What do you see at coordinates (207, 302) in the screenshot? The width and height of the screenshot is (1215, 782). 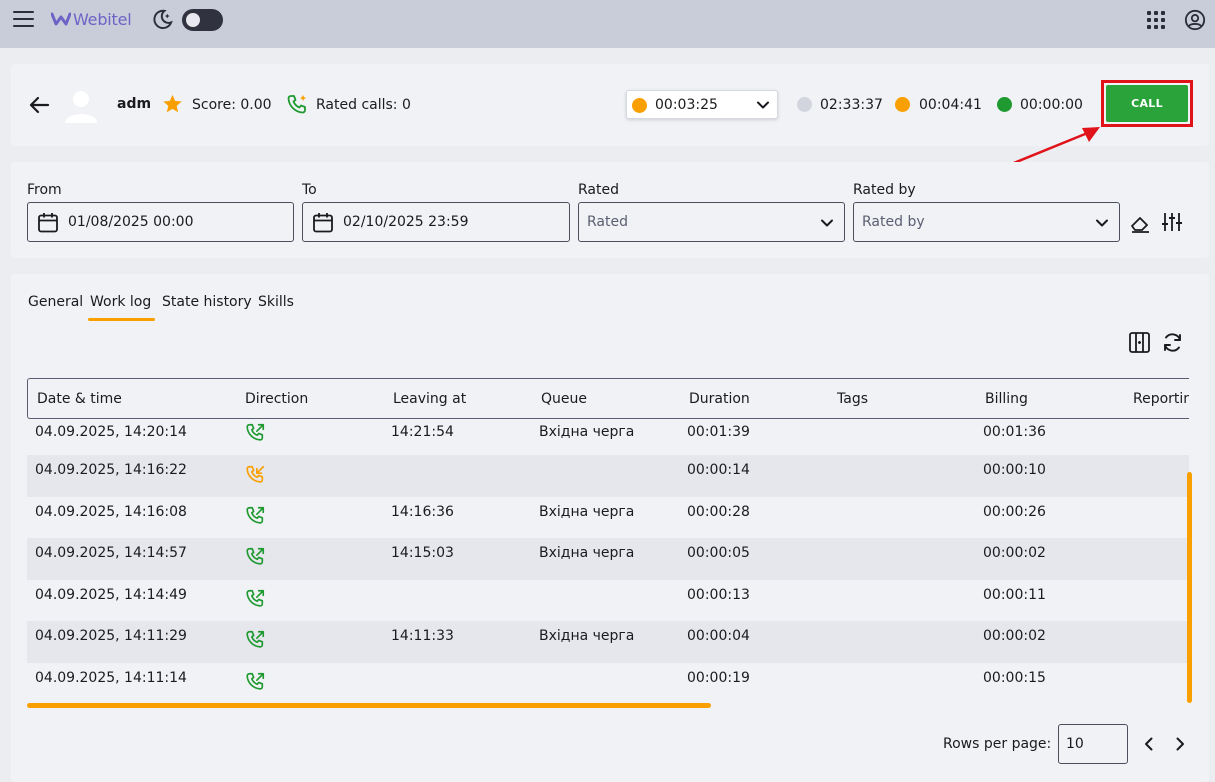 I see `tab-state-history: State history` at bounding box center [207, 302].